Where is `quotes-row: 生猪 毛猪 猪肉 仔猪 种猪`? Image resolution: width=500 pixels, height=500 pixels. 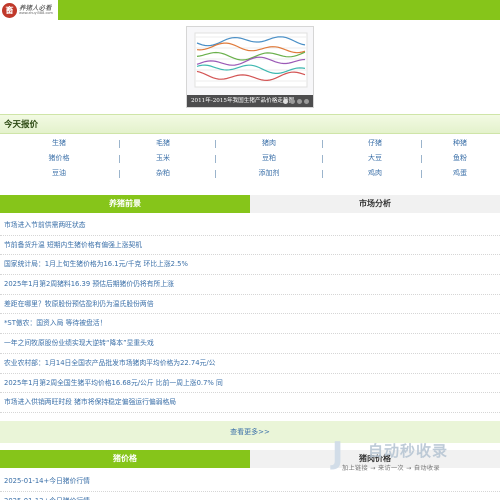
quotes-row: 生猪 毛猪 猪肉 仔猪 种猪 is located at coordinates (250, 145).